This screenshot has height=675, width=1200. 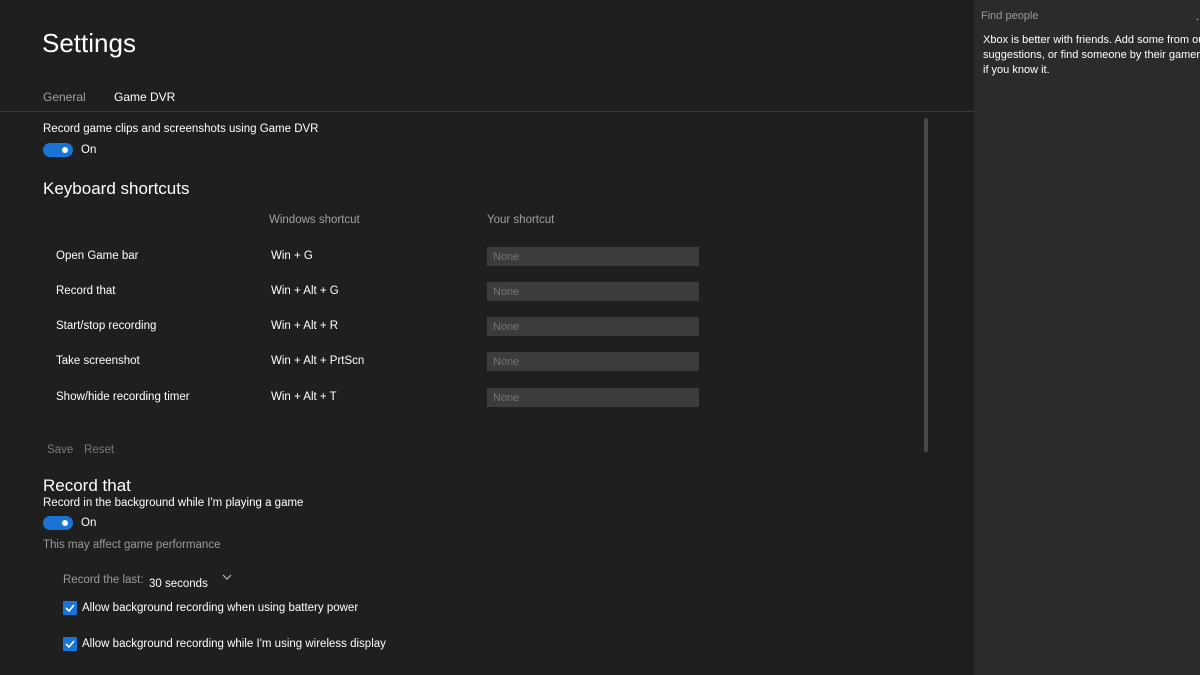 I want to click on shortcut-action-label: Start/stop recording, so click(x=106, y=326).